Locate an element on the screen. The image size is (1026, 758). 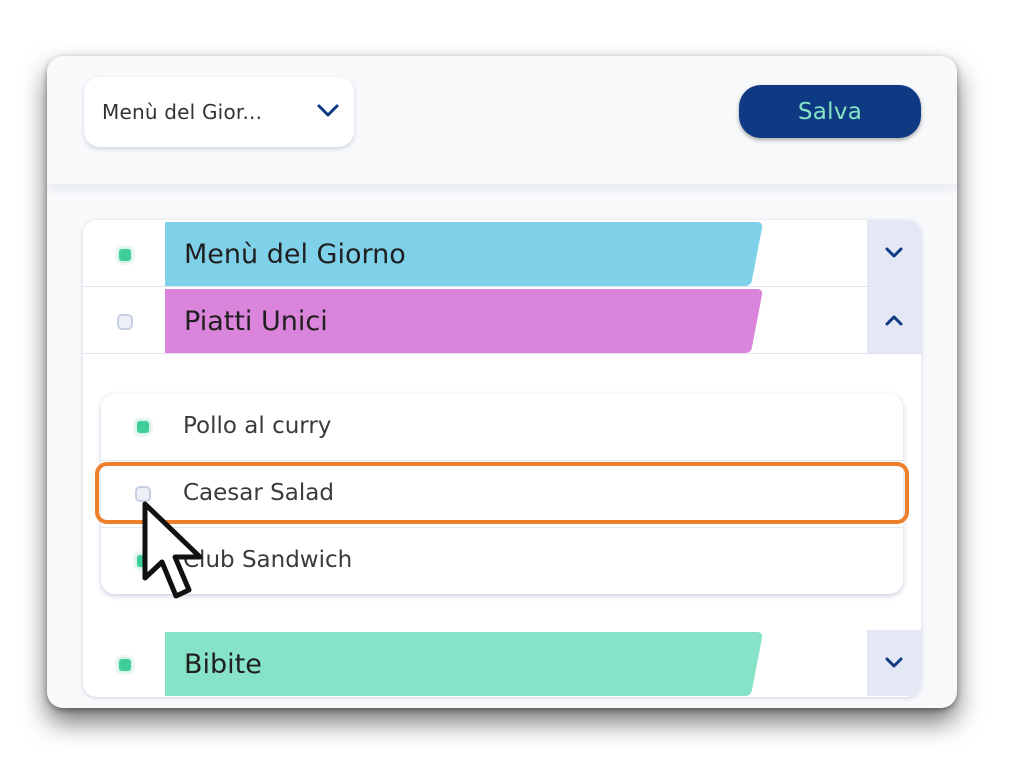
category-tag: Menù del Giorno is located at coordinates (465, 254).